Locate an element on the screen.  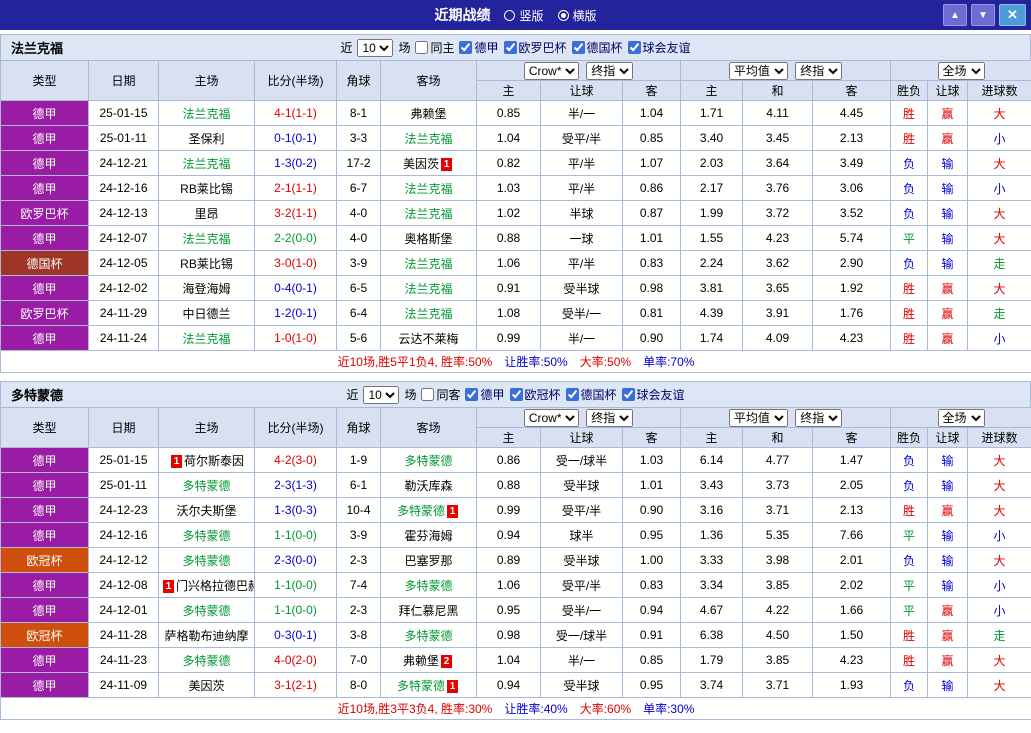
move-down-button: ▼ is located at coordinates (983, 15).